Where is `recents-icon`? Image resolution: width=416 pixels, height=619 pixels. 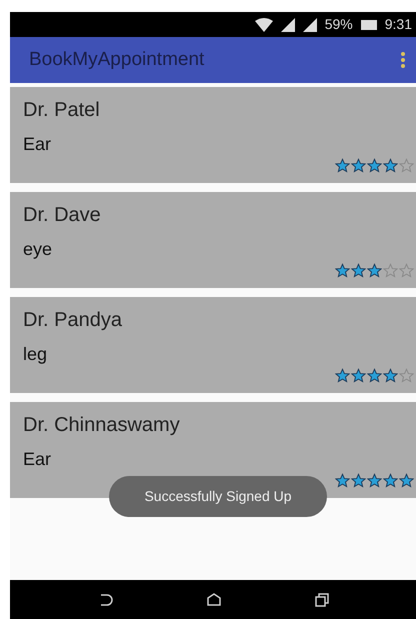 recents-icon is located at coordinates (322, 599).